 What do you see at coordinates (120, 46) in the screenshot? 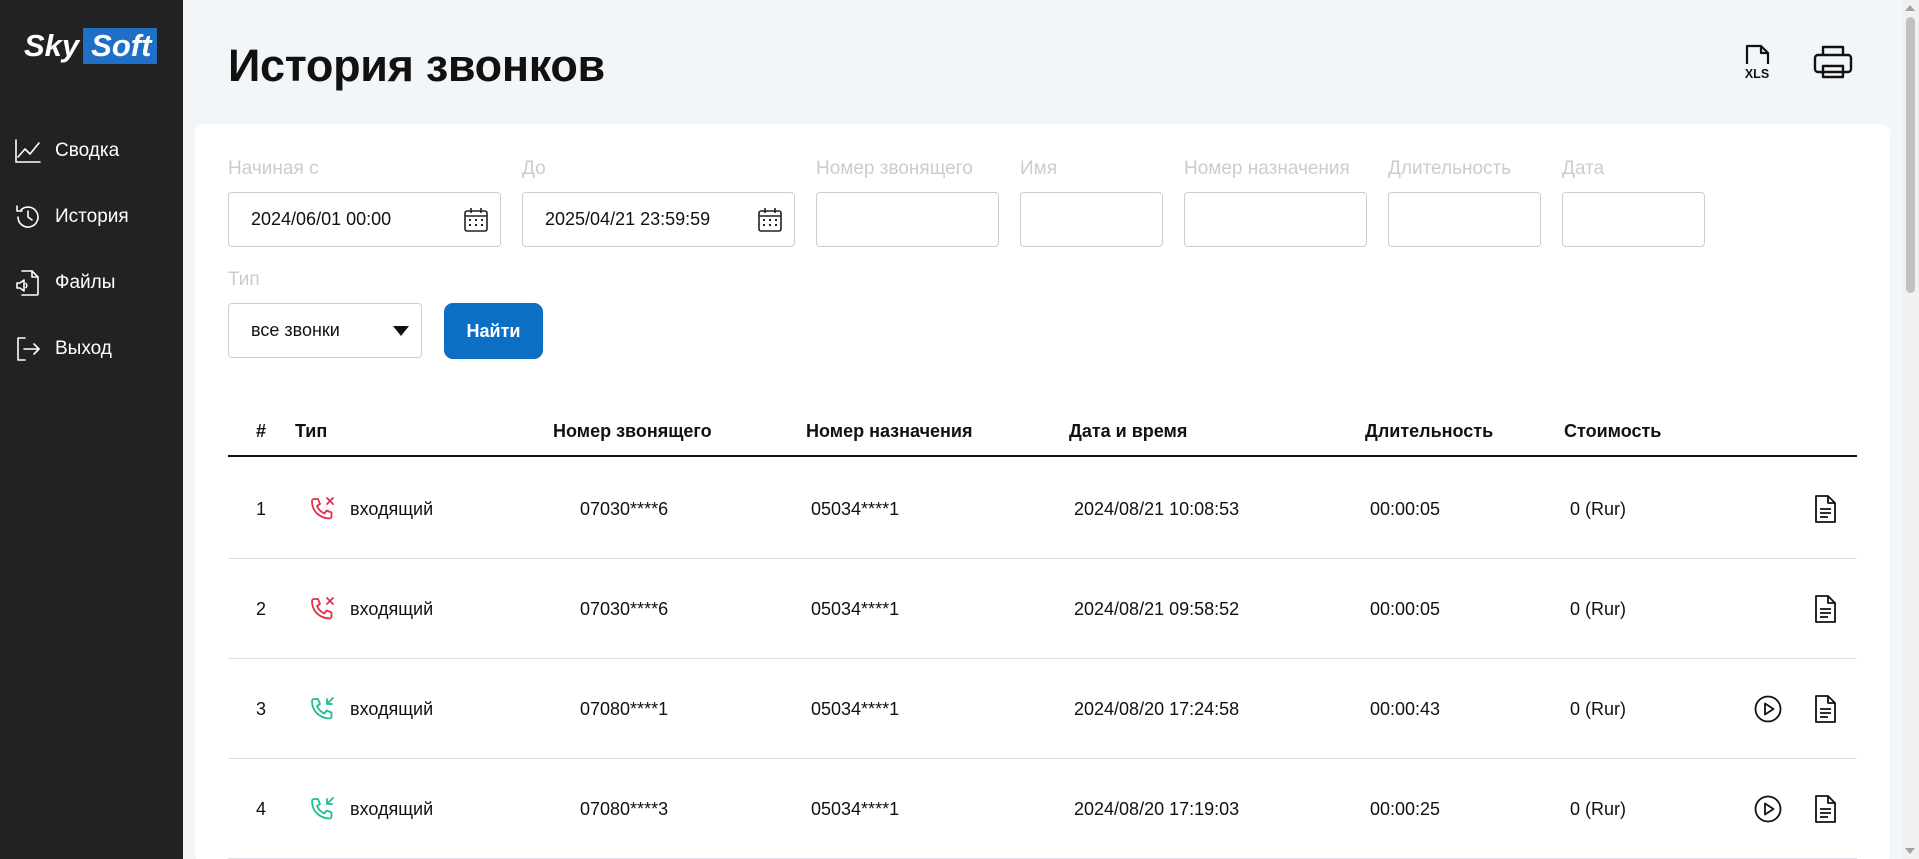
I see `logo-soft: Soft` at bounding box center [120, 46].